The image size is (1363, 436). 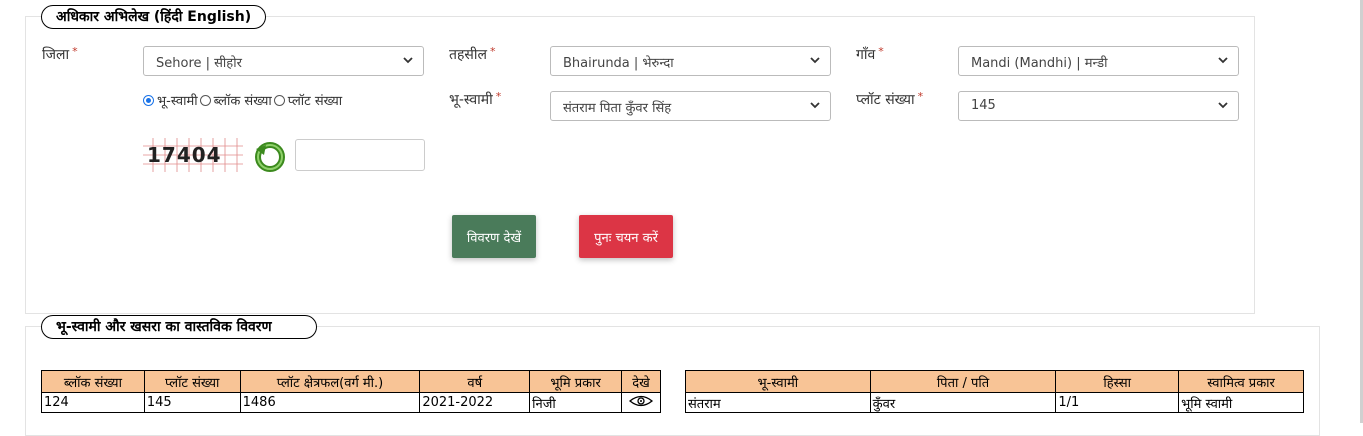 What do you see at coordinates (56, 55) in the screenshot?
I see `district-label-text: जिला` at bounding box center [56, 55].